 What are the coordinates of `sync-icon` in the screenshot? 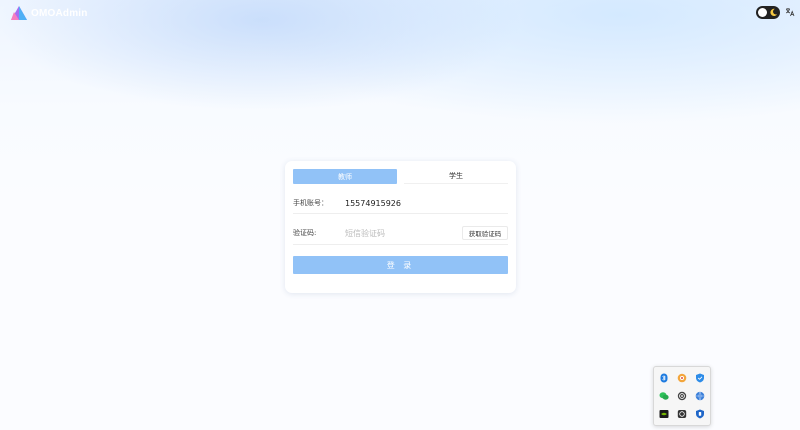 It's located at (682, 396).